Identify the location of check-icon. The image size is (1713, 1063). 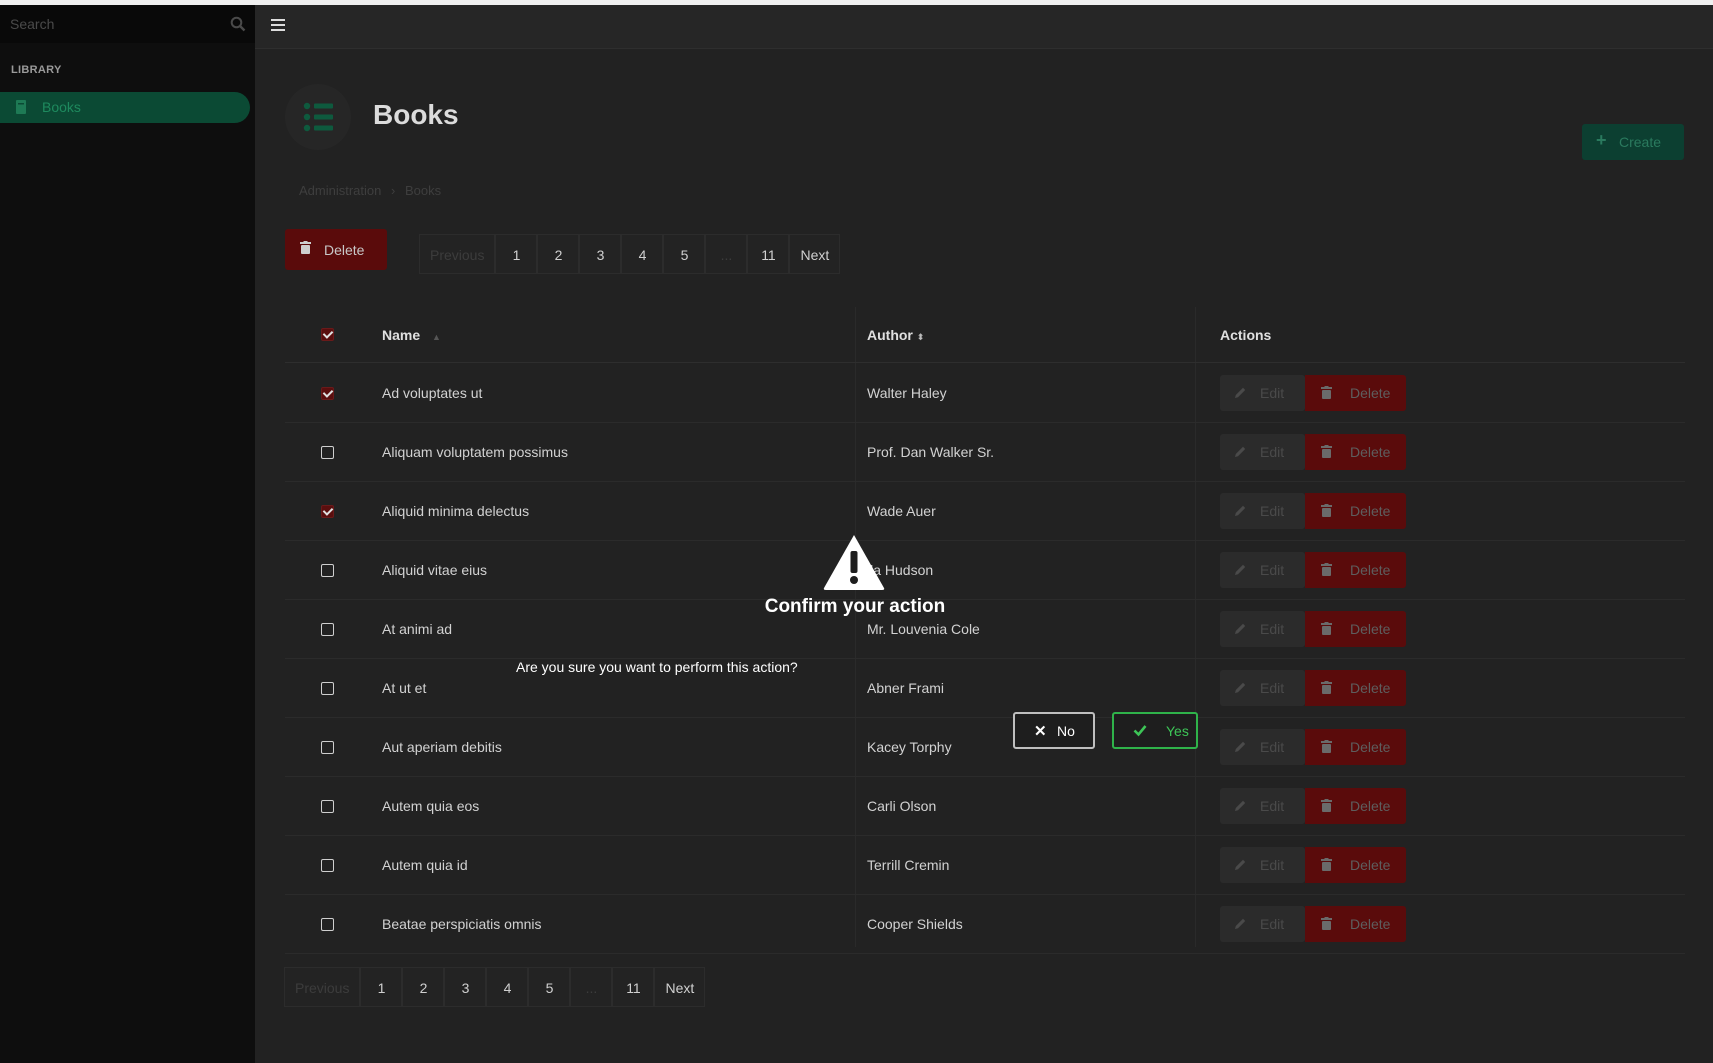
(1140, 731).